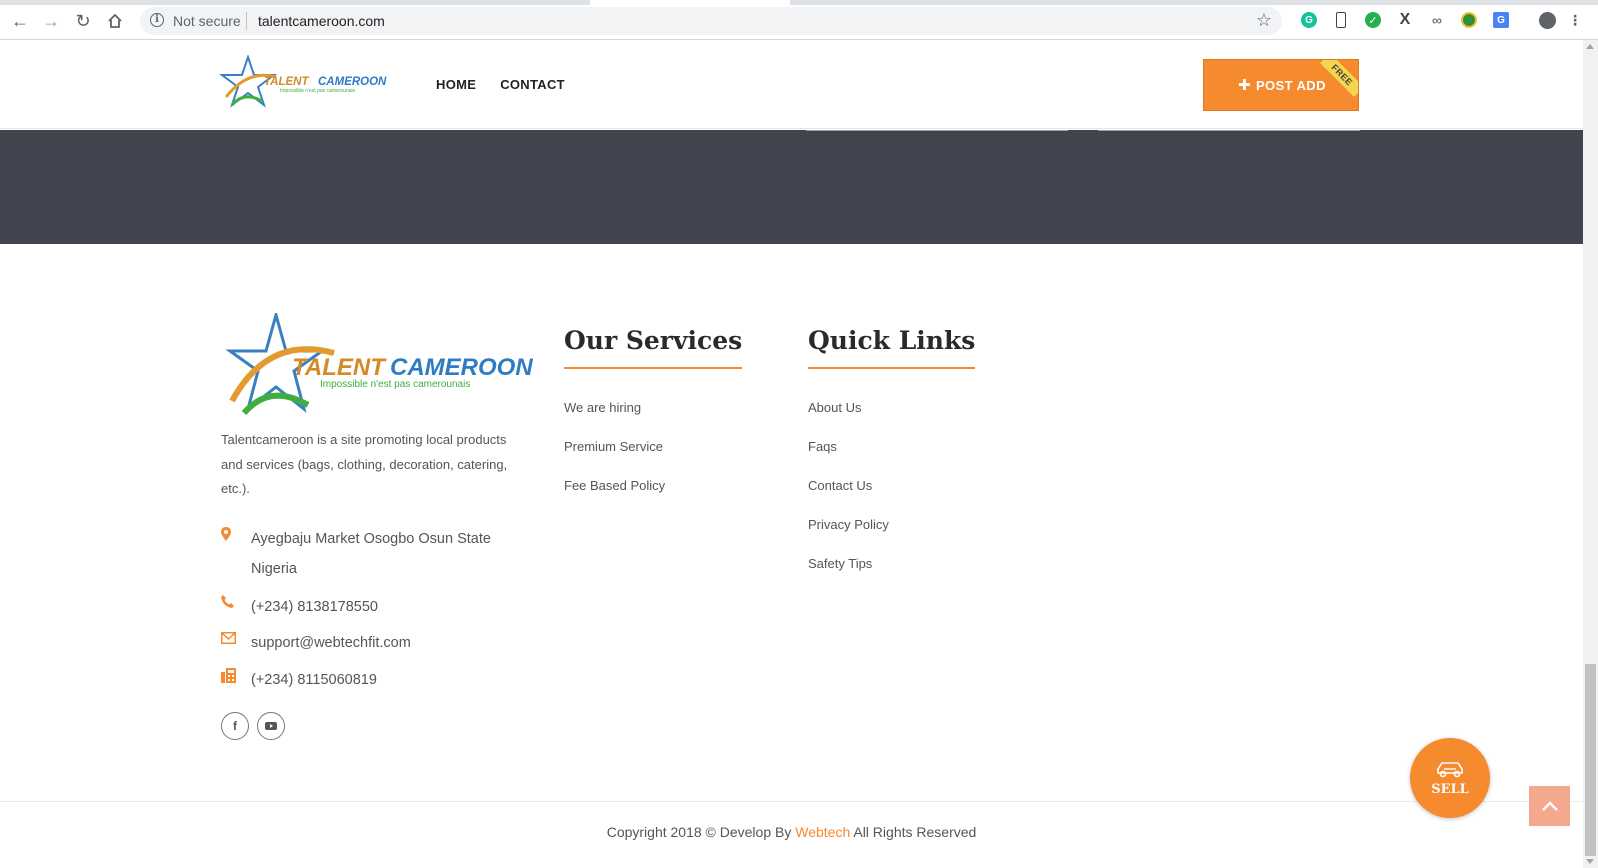 Image resolution: width=1598 pixels, height=868 pixels. I want to click on services-link-hiring: We are hiring, so click(653, 419).